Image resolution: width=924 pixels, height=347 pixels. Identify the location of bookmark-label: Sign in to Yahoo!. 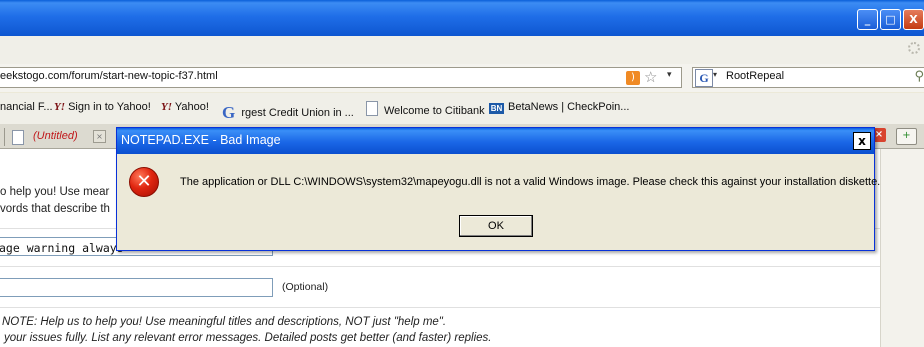
(109, 107).